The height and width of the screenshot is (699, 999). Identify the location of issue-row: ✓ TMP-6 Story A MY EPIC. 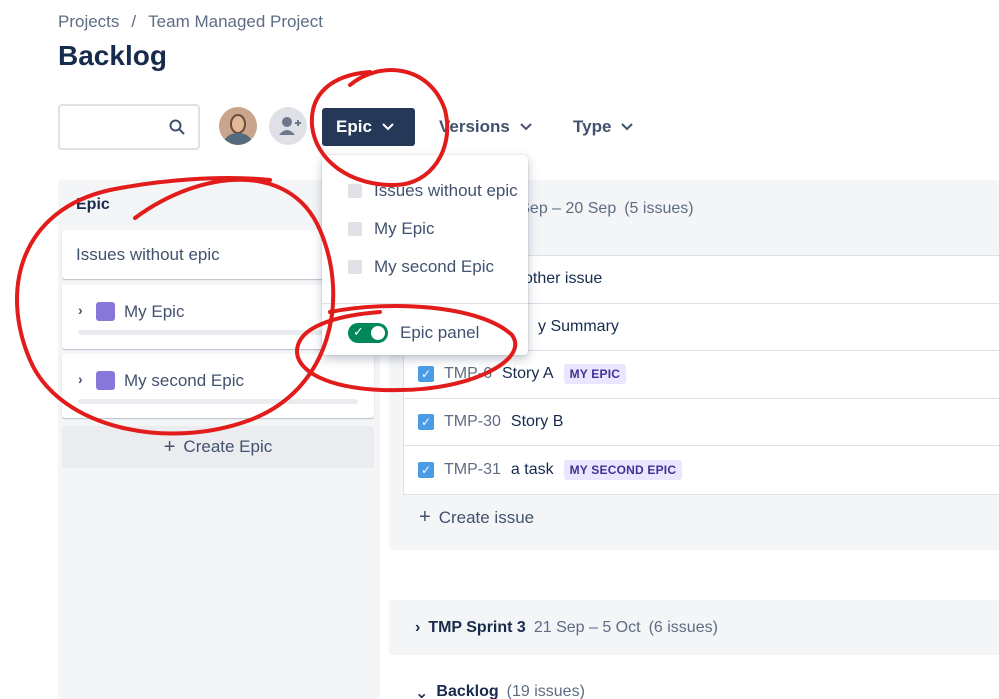
(701, 375).